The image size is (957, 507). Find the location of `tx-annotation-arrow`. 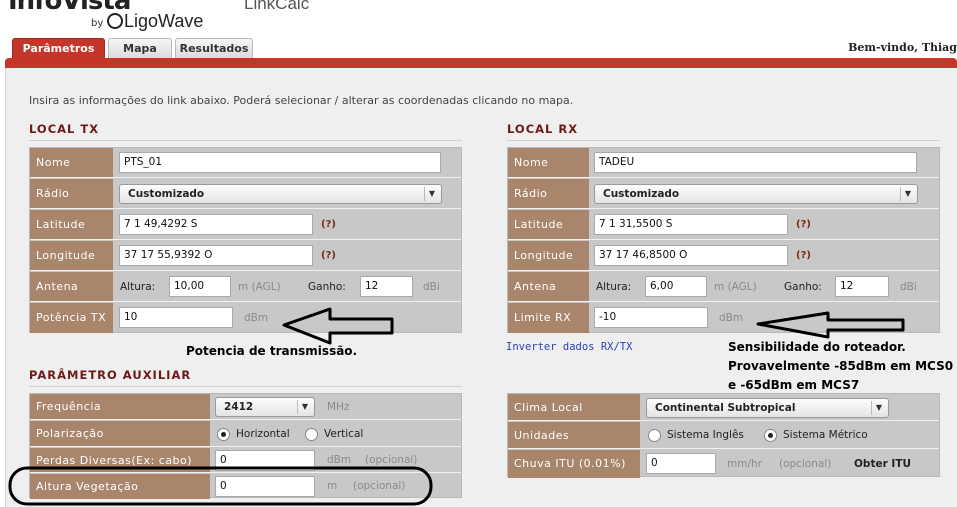

tx-annotation-arrow is located at coordinates (338, 326).